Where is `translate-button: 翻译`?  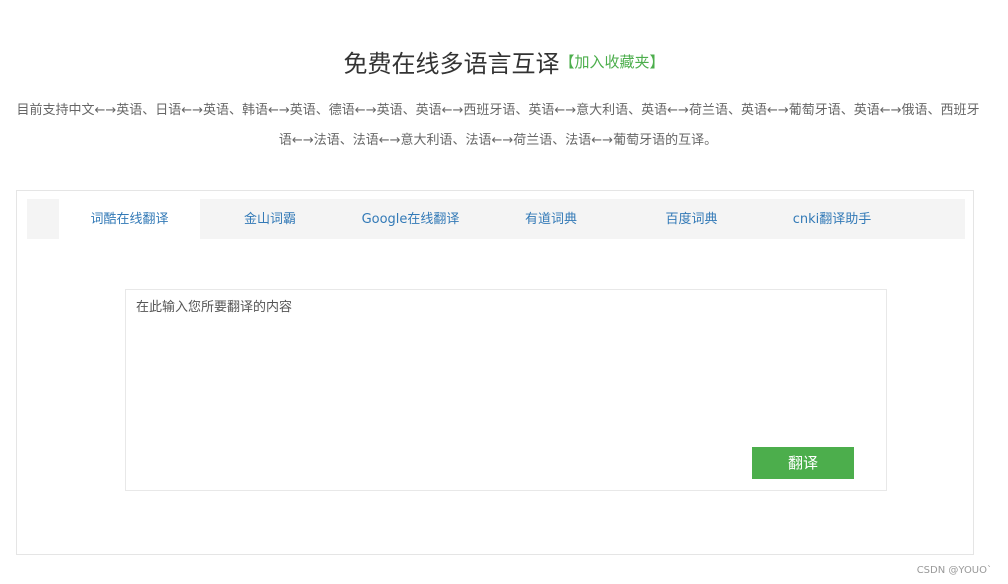 translate-button: 翻译 is located at coordinates (803, 463).